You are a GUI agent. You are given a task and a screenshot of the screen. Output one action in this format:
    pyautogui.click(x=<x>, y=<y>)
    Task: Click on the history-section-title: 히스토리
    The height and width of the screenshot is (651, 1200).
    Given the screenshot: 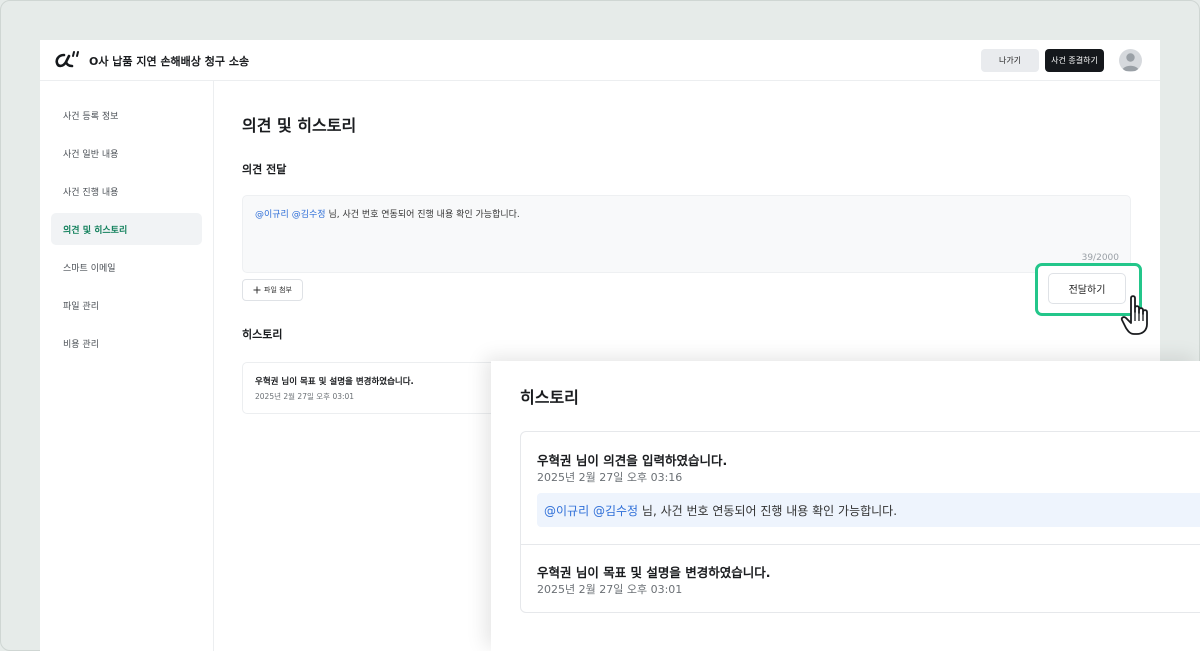 What is the action you would take?
    pyautogui.click(x=262, y=334)
    